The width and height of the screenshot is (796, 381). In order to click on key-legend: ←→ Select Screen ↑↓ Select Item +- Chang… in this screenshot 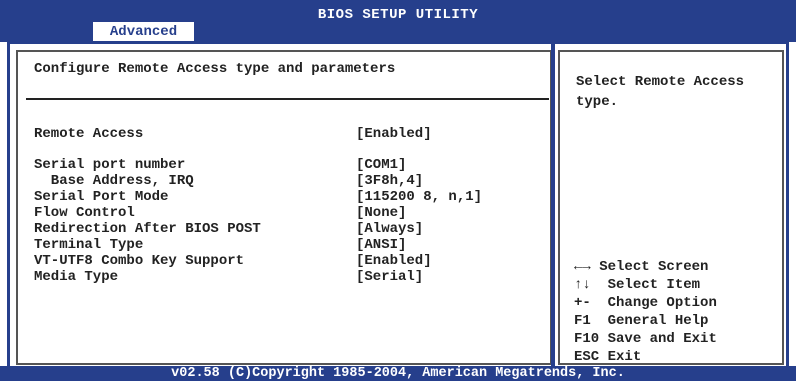, I will do `click(645, 312)`.